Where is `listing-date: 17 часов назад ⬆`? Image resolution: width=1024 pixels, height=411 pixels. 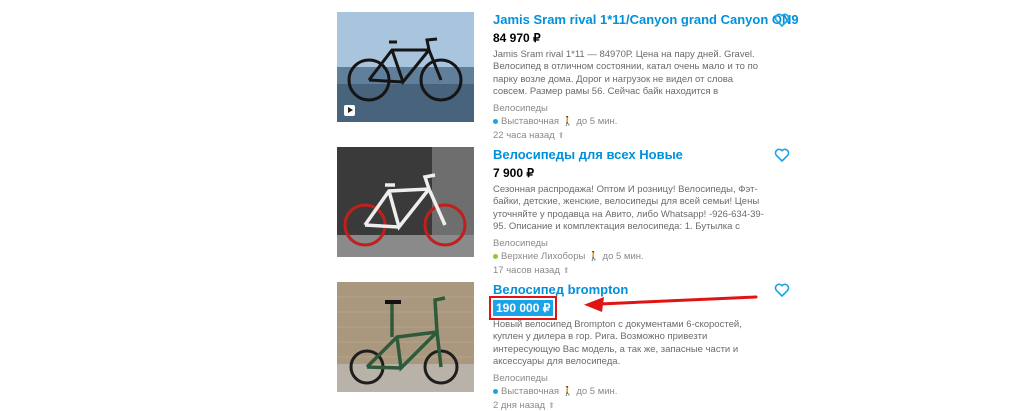 listing-date: 17 часов назад ⬆ is located at coordinates (630, 270).